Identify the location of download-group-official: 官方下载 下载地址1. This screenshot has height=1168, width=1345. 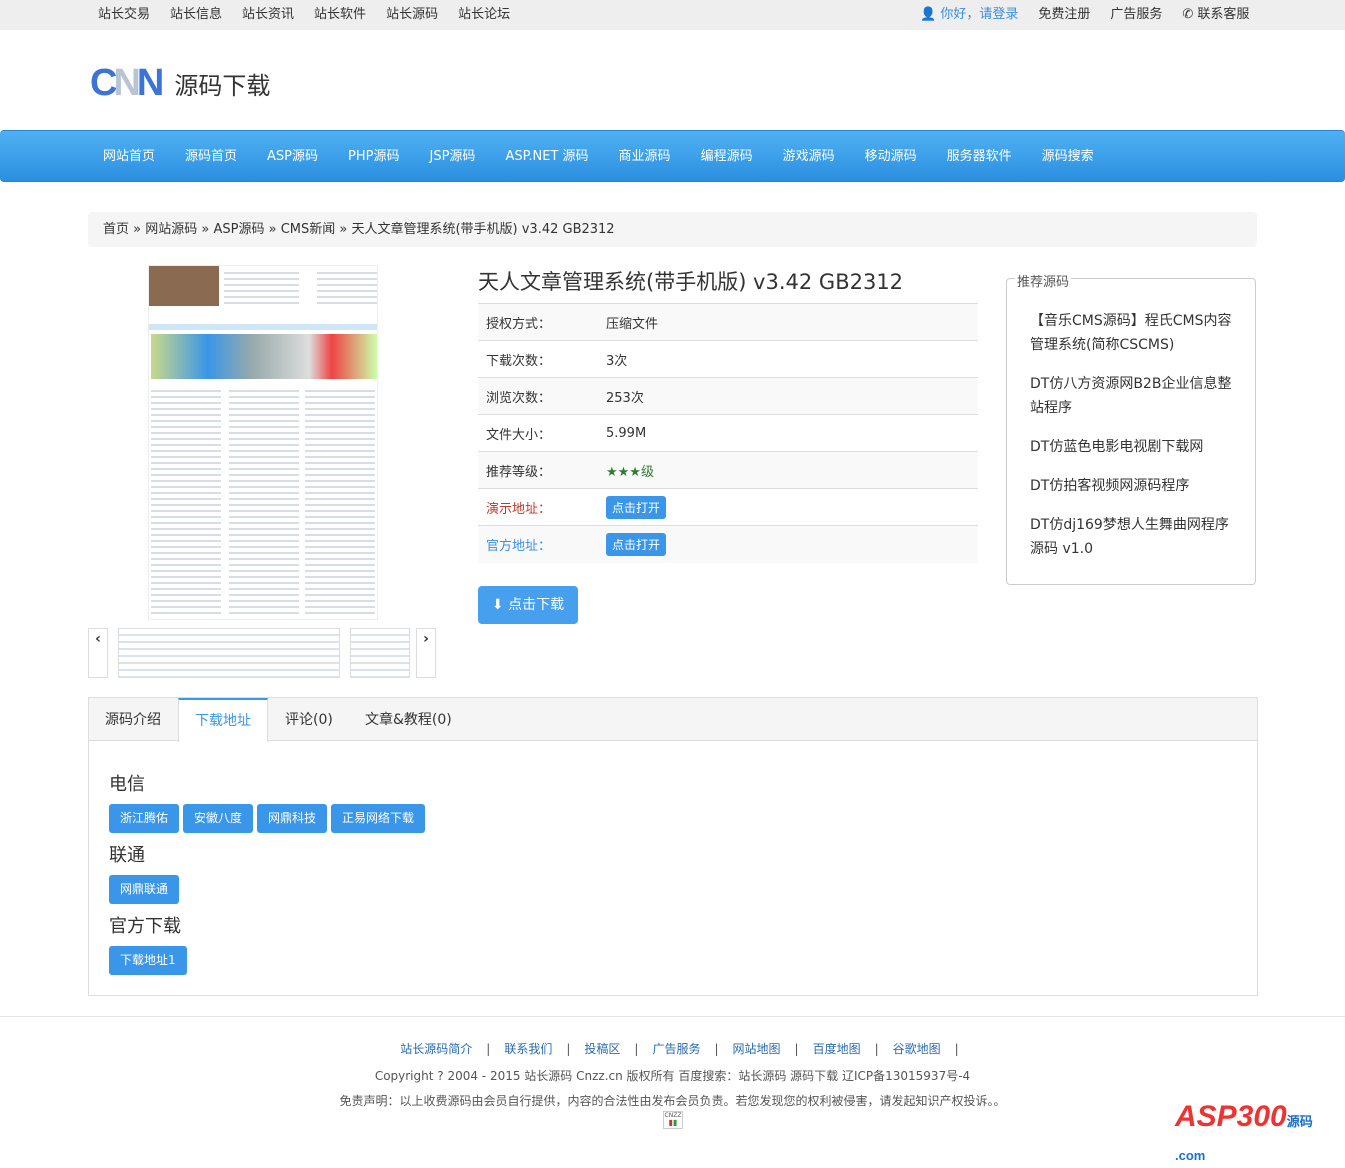
(150, 943).